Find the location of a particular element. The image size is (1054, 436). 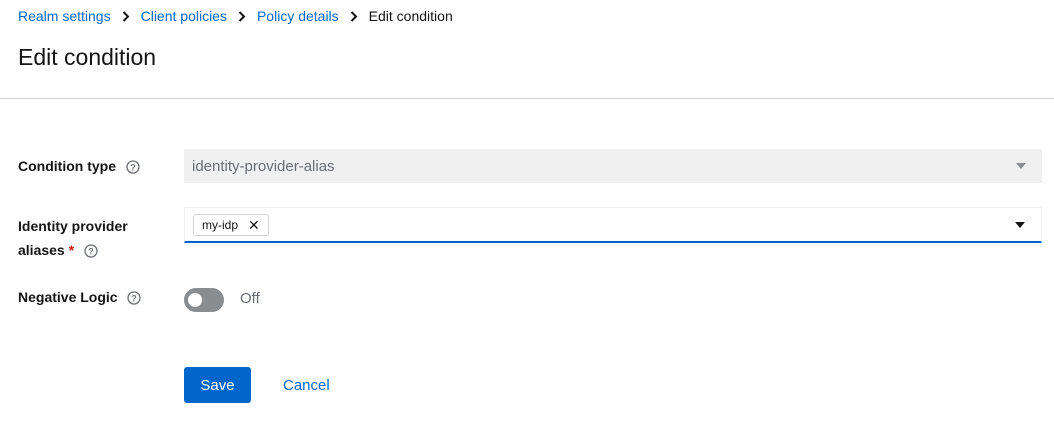

switch-knob is located at coordinates (195, 300).